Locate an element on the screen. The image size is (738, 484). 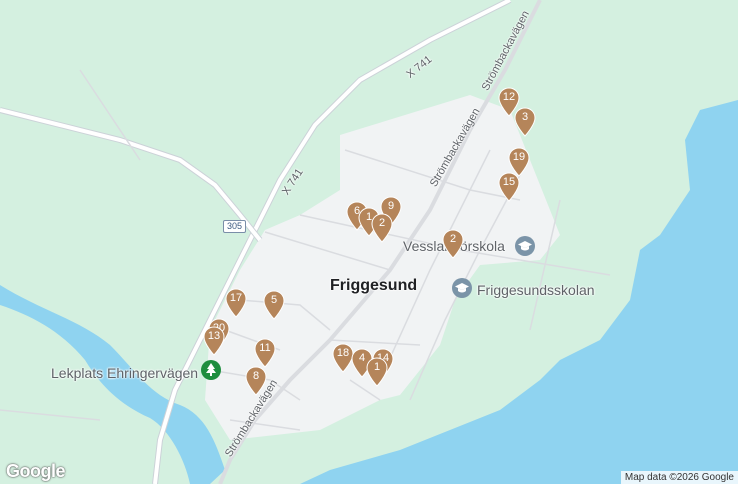
map-marker: 15 is located at coordinates (509, 187).